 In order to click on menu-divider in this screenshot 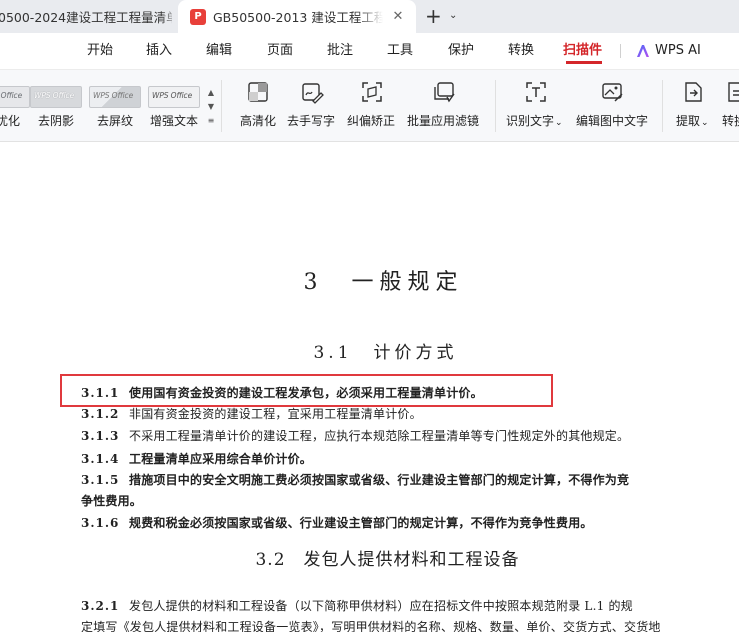, I will do `click(620, 51)`.